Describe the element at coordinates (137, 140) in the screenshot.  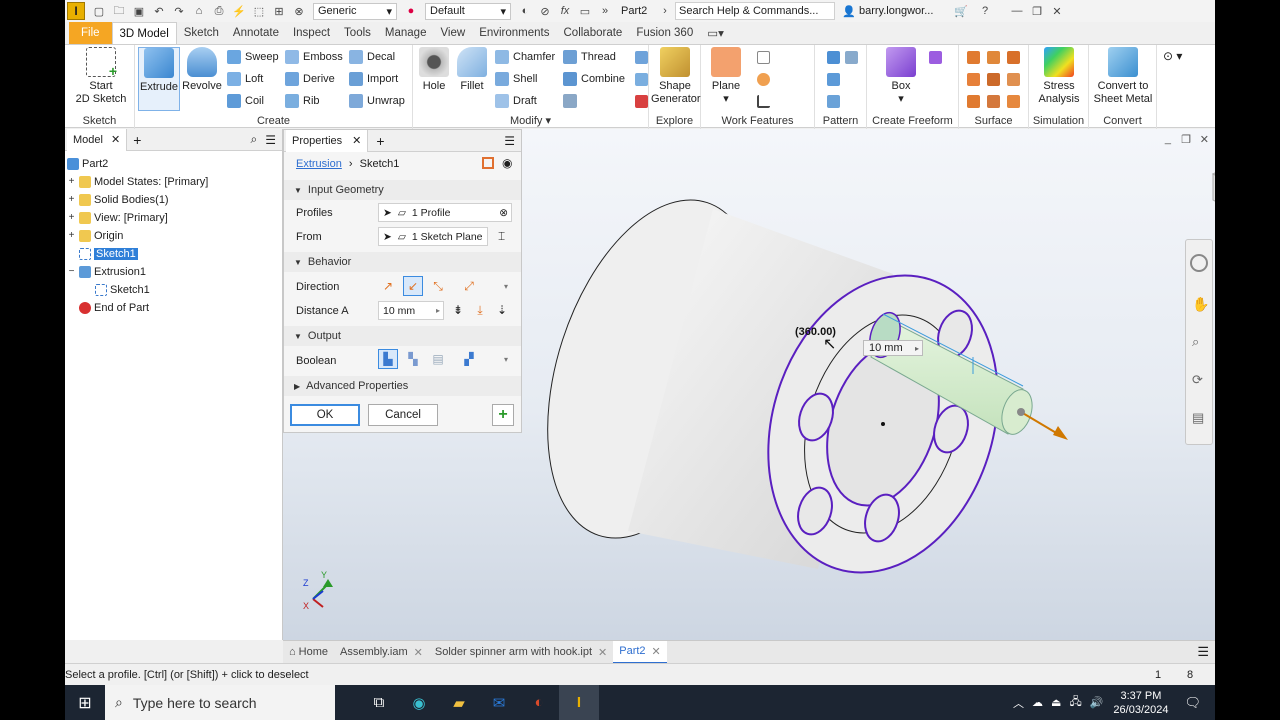
I see `add-tab-icon: +` at that location.